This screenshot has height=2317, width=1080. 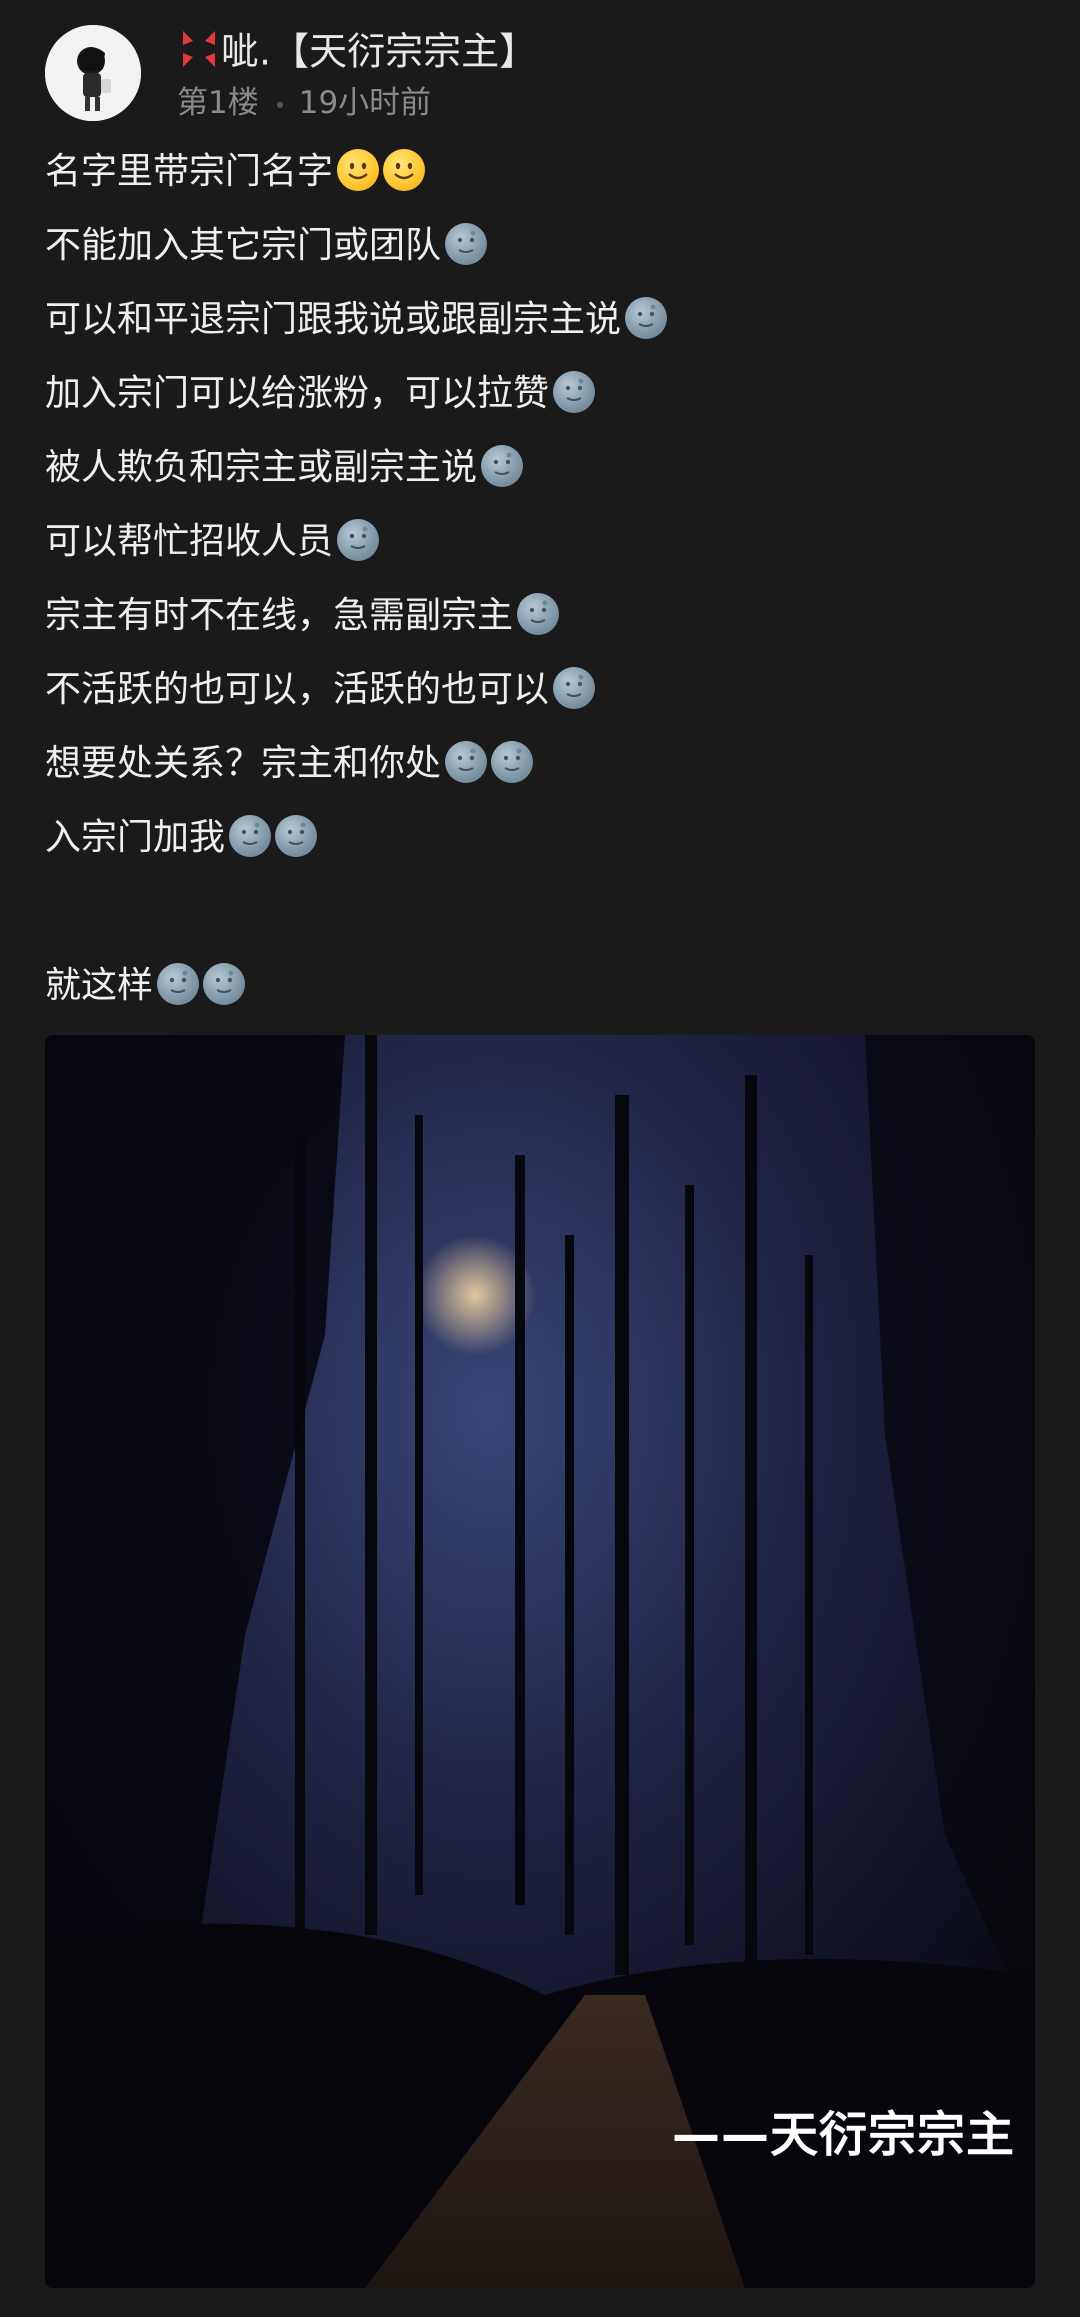 I want to click on content-line-text: 可以帮忙招收人员, so click(x=189, y=541).